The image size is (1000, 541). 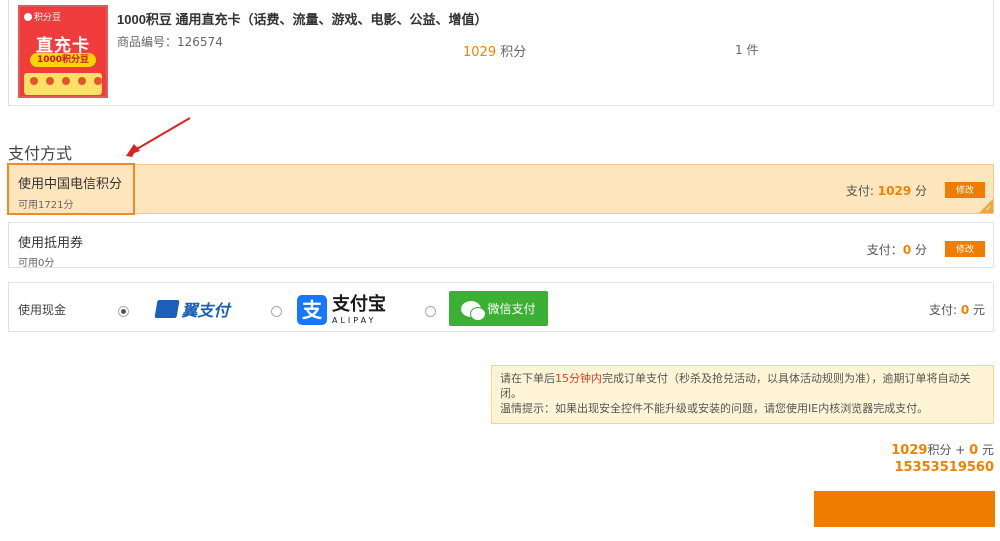 I want to click on product-price: 1029 积分, so click(x=494, y=50).